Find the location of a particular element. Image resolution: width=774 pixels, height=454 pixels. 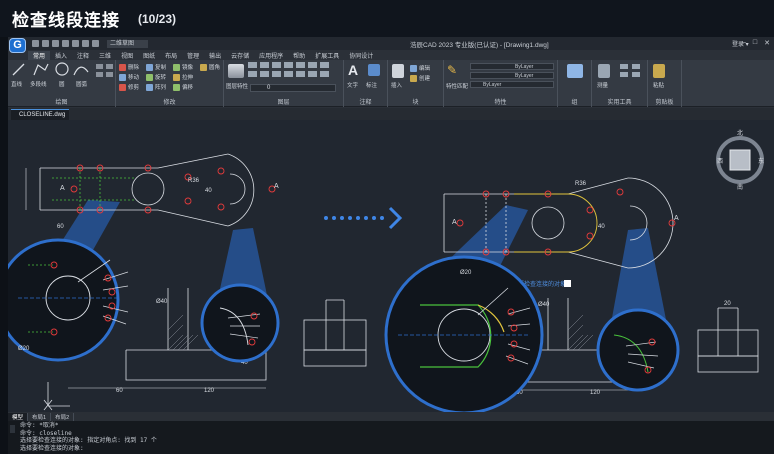

insert-block-icon is located at coordinates (398, 71).